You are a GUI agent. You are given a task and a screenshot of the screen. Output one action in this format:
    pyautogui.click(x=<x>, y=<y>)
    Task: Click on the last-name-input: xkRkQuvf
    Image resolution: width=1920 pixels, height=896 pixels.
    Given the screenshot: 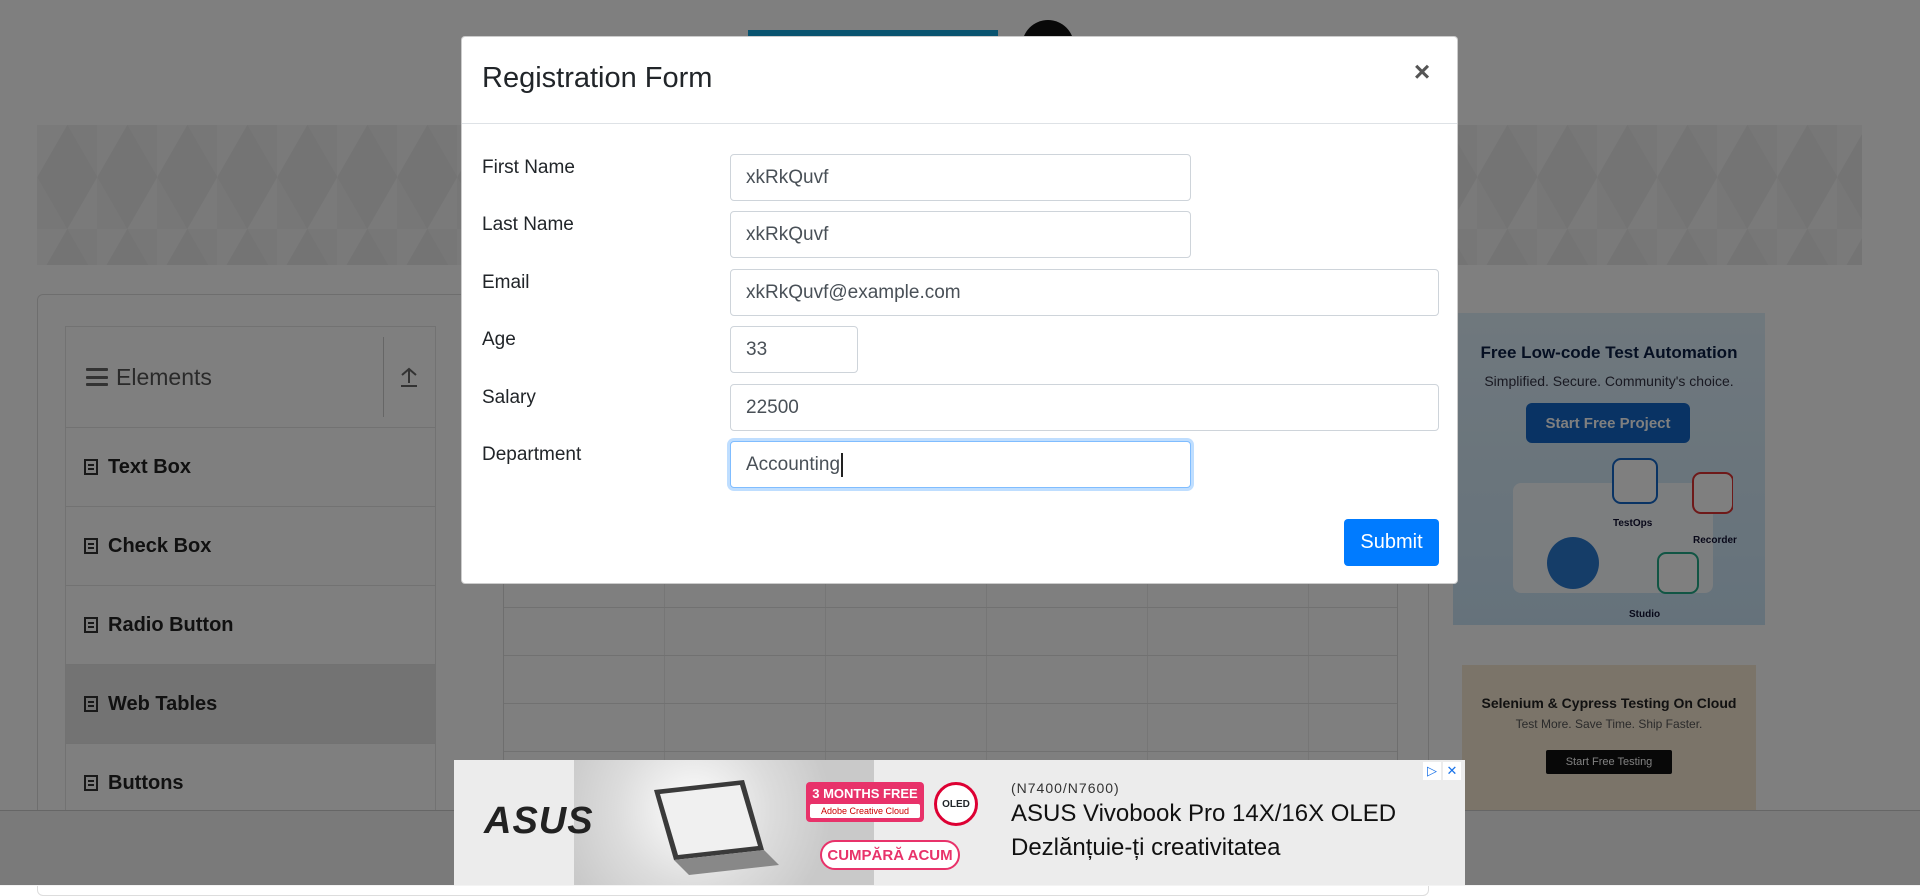 What is the action you would take?
    pyautogui.click(x=960, y=234)
    